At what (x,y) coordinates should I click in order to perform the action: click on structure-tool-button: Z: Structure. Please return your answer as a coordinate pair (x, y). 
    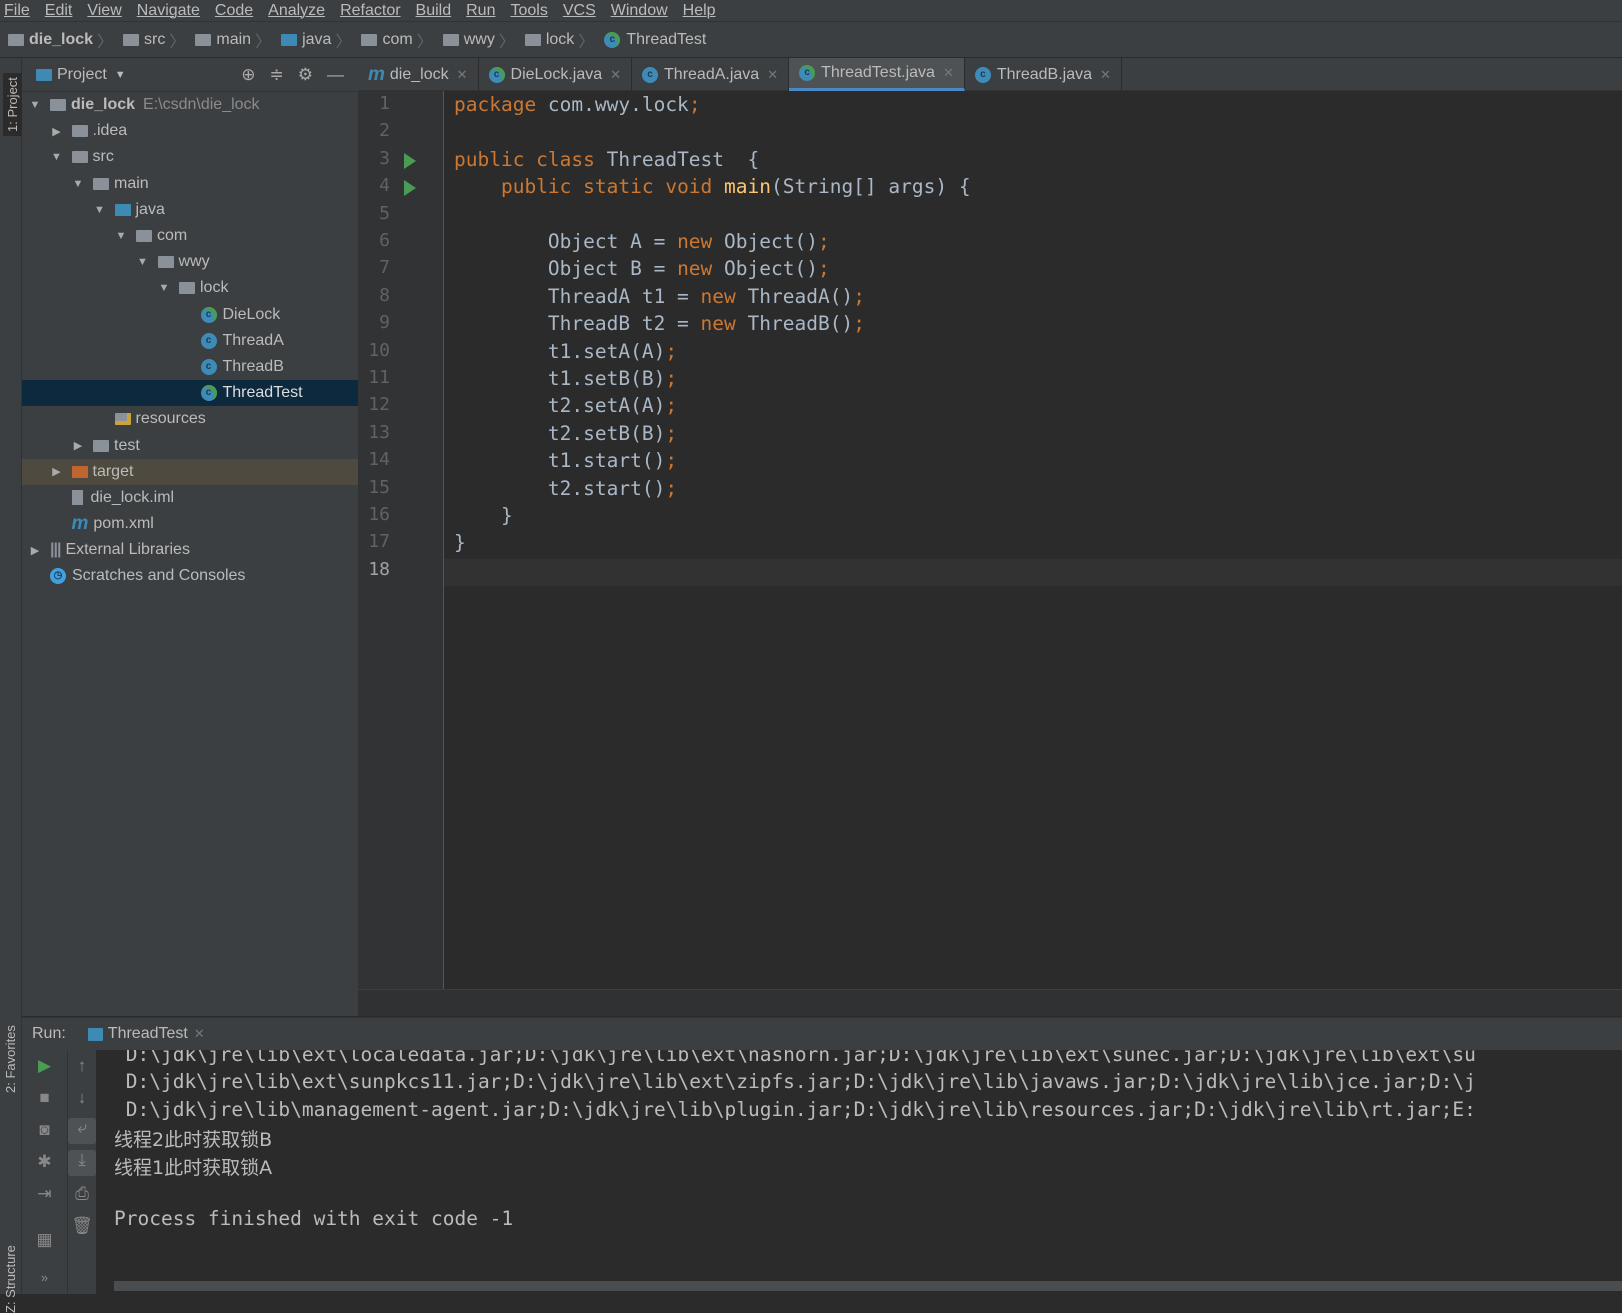
    Looking at the image, I should click on (10, 1279).